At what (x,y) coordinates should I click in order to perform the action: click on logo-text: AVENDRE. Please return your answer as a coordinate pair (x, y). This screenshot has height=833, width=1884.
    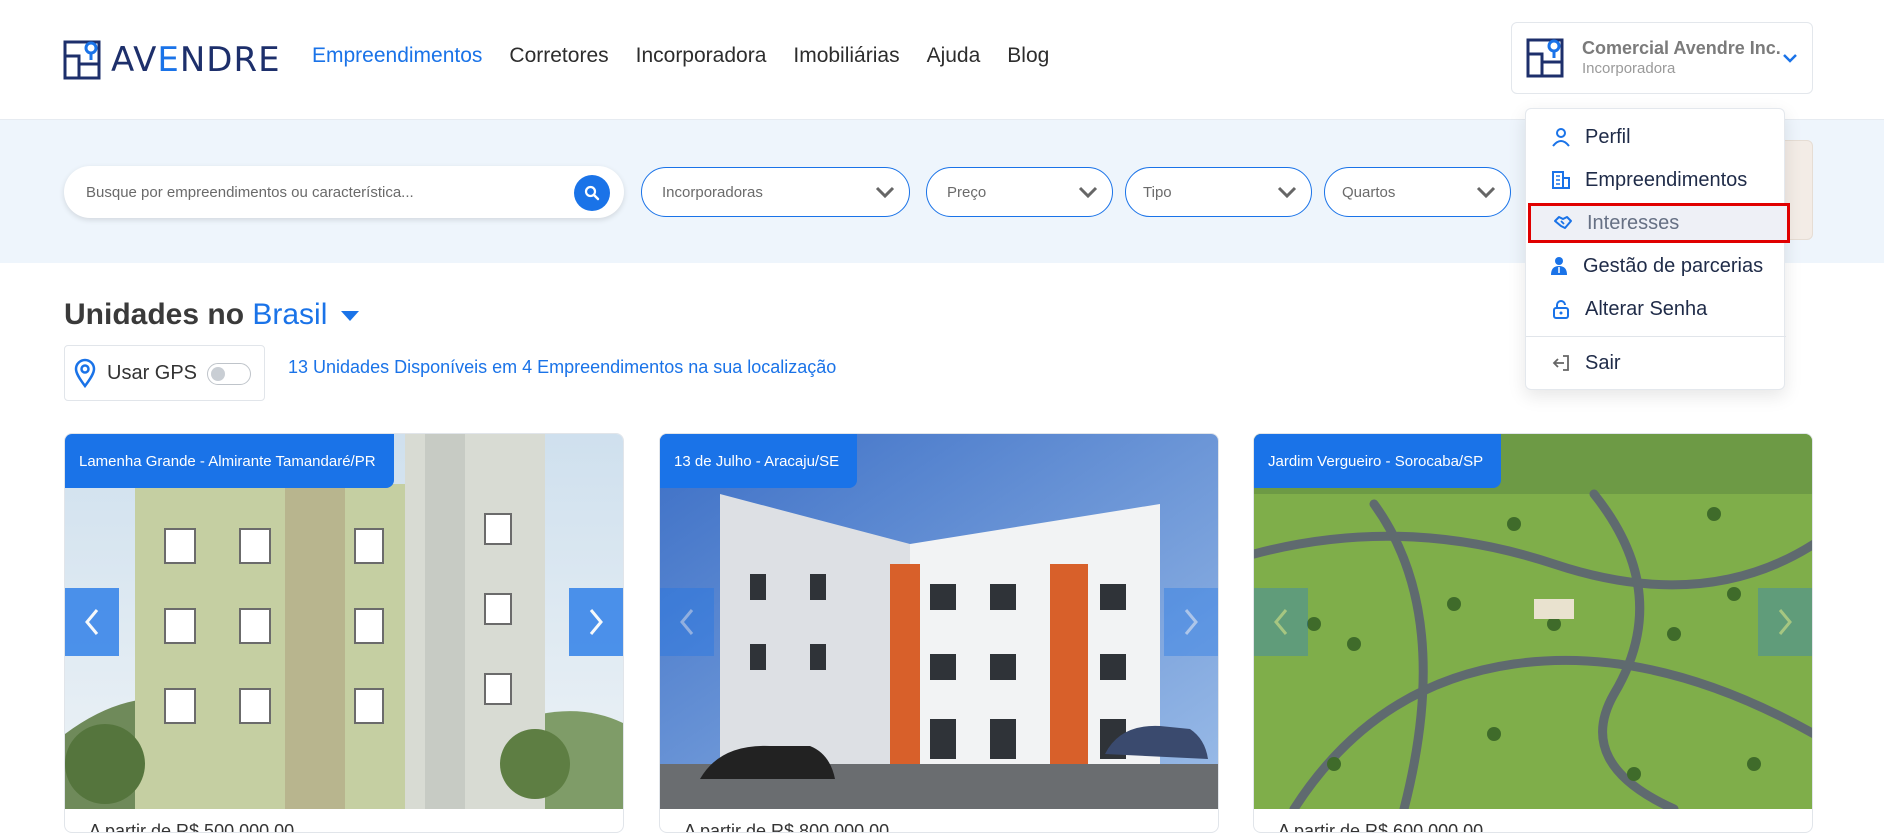
    Looking at the image, I should click on (196, 60).